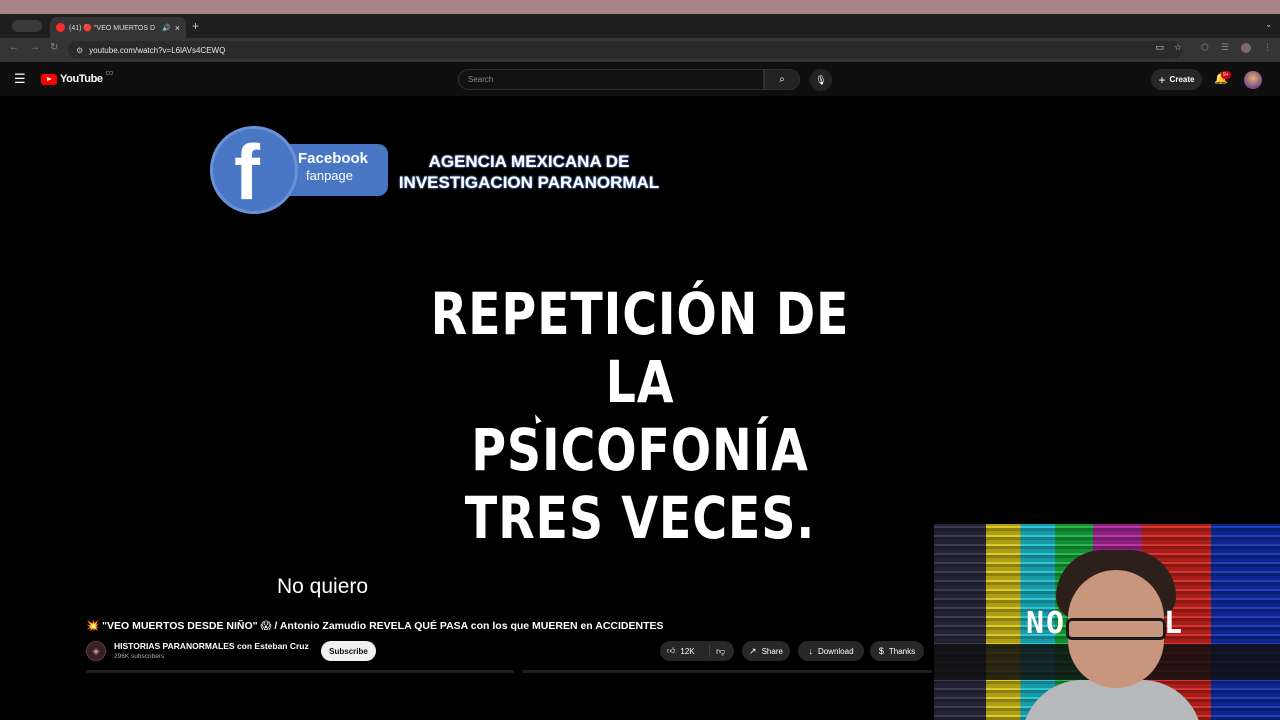 This screenshot has height=720, width=1280. What do you see at coordinates (615, 79) in the screenshot?
I see `search-input` at bounding box center [615, 79].